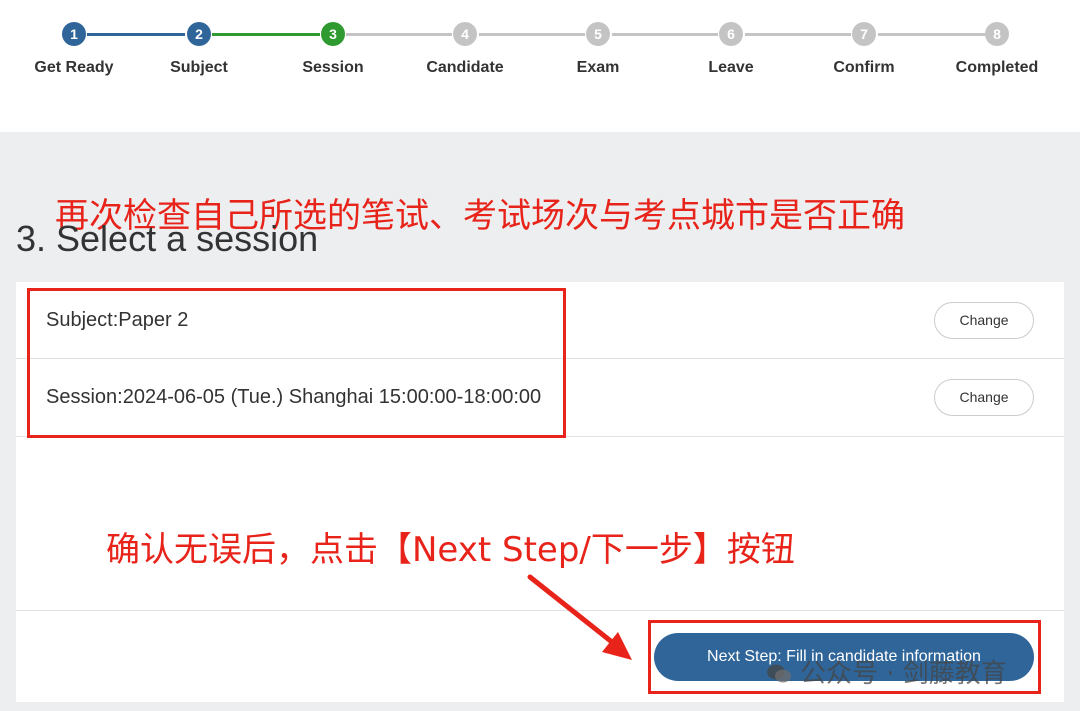 This screenshot has height=711, width=1080. Describe the element at coordinates (903, 674) in the screenshot. I see `watermark-text: 公众号 · 剑藤教育` at that location.